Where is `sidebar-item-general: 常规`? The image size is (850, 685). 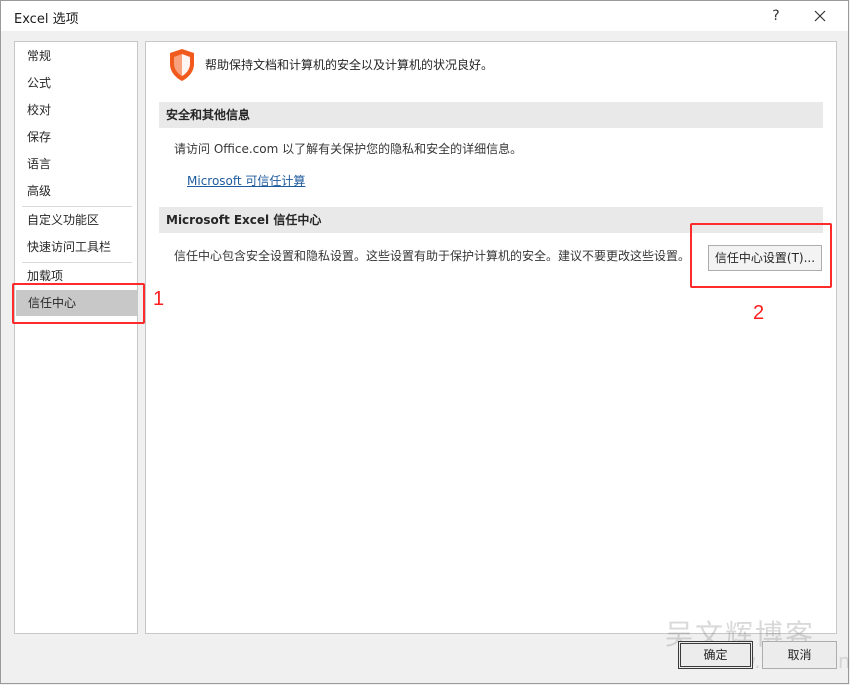
sidebar-item-general: 常规 is located at coordinates (76, 56).